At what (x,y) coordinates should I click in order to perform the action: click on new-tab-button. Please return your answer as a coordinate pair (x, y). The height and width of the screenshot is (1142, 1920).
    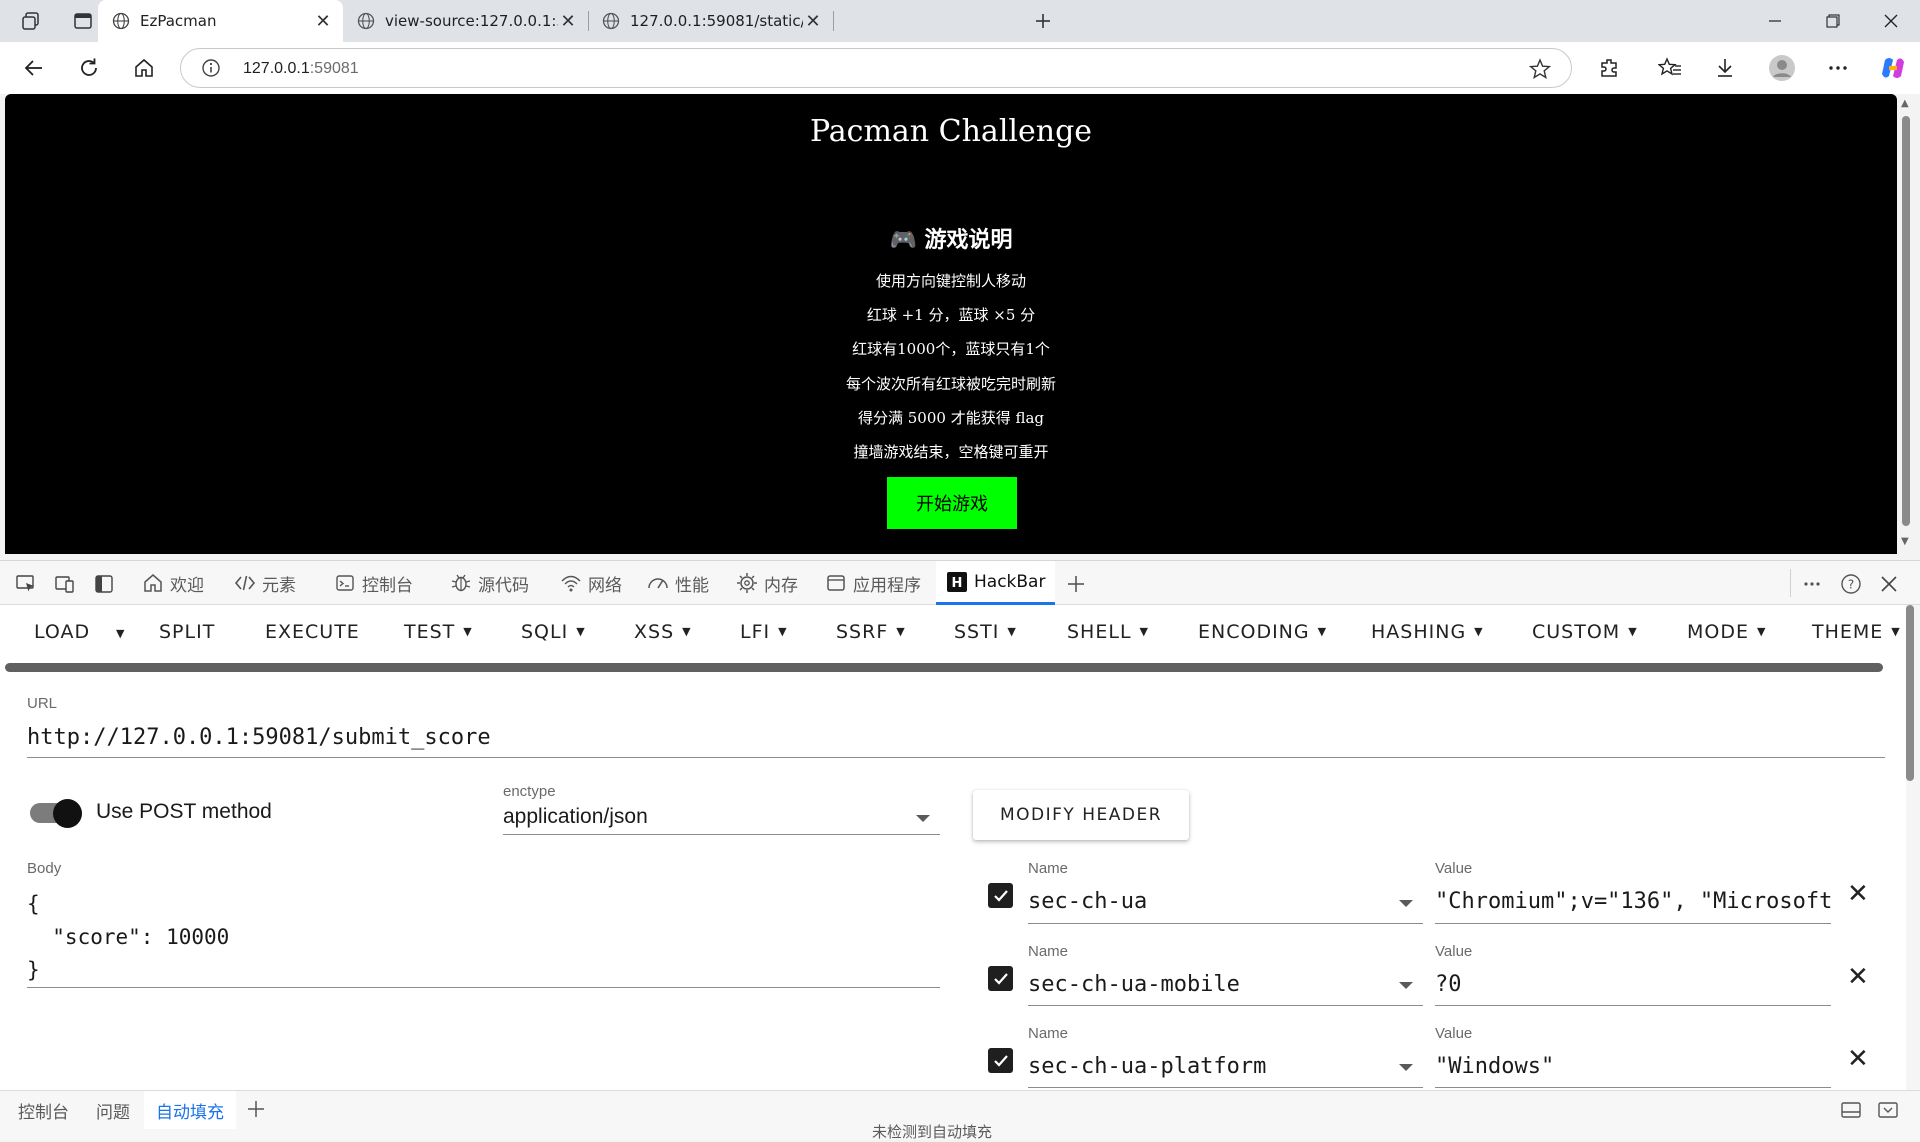
    Looking at the image, I should click on (1043, 21).